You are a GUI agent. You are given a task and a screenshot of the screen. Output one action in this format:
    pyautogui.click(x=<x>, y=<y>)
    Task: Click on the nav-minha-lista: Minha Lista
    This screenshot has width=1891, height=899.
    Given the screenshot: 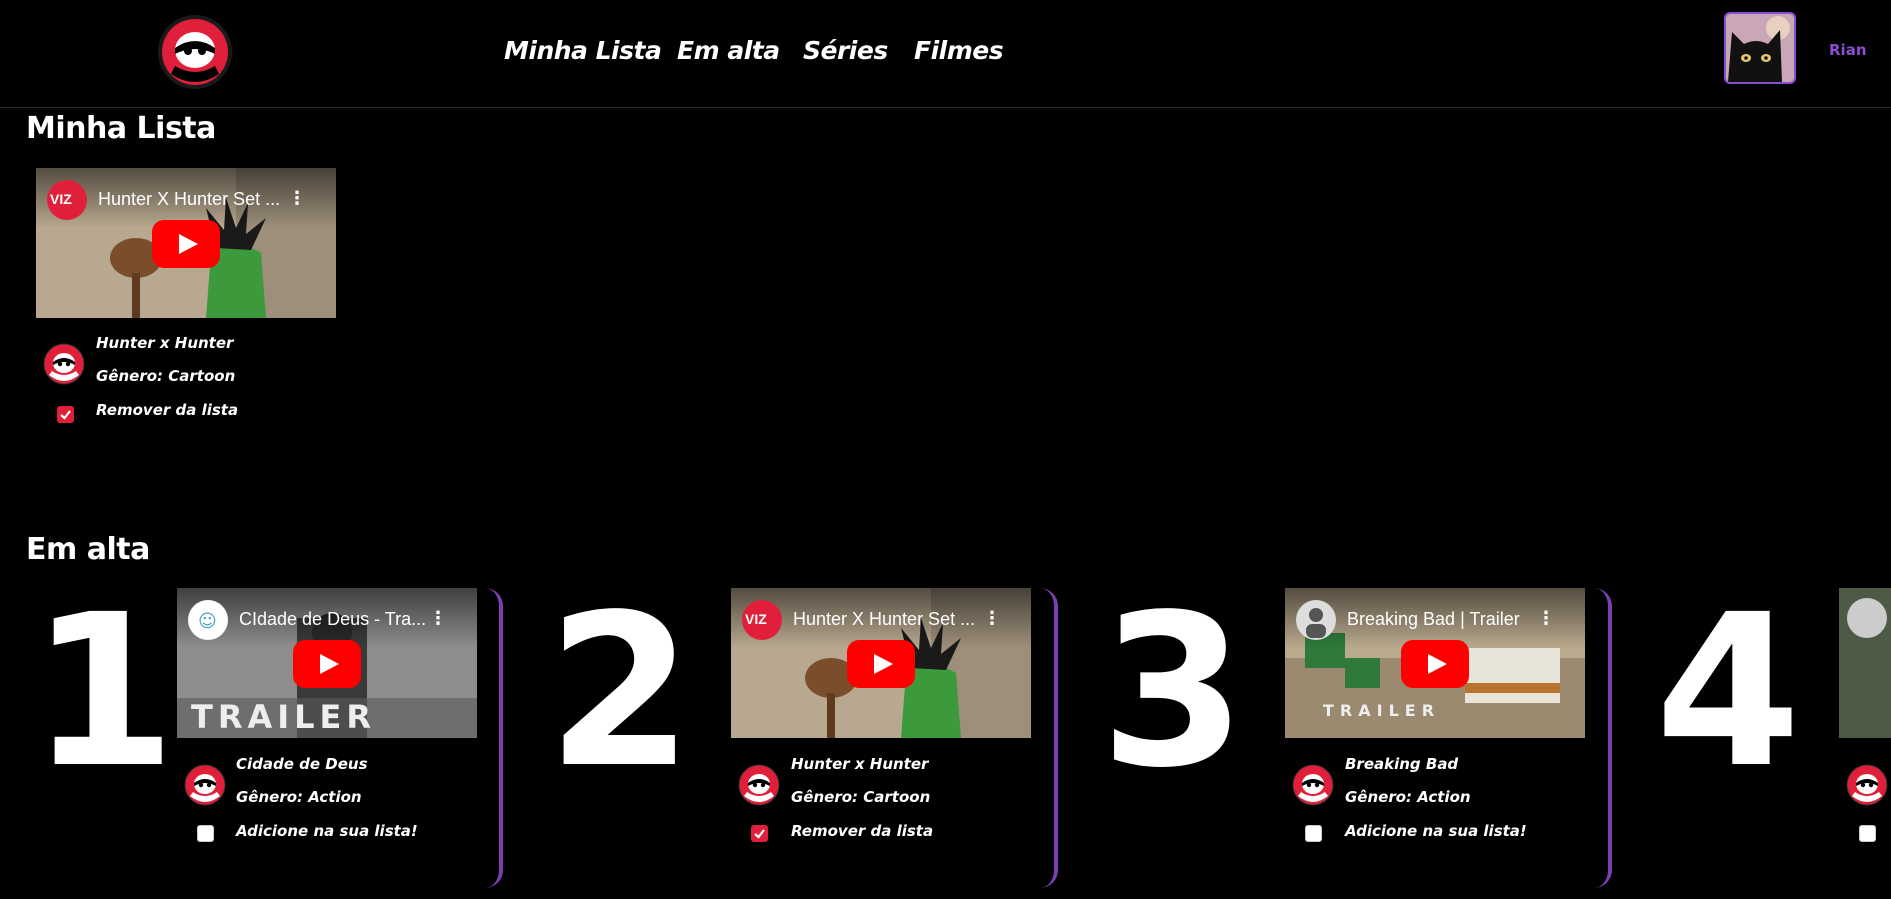 What is the action you would take?
    pyautogui.click(x=583, y=50)
    